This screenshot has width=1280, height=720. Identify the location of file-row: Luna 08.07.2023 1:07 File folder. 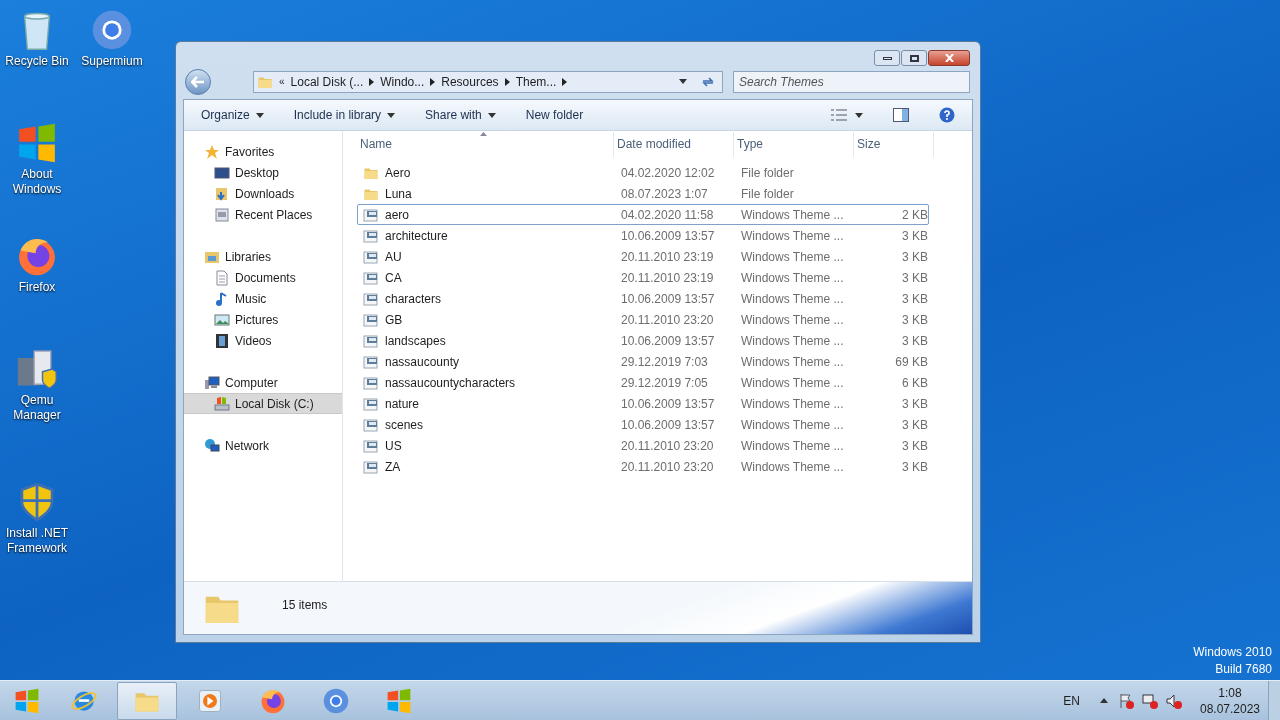
(643, 193).